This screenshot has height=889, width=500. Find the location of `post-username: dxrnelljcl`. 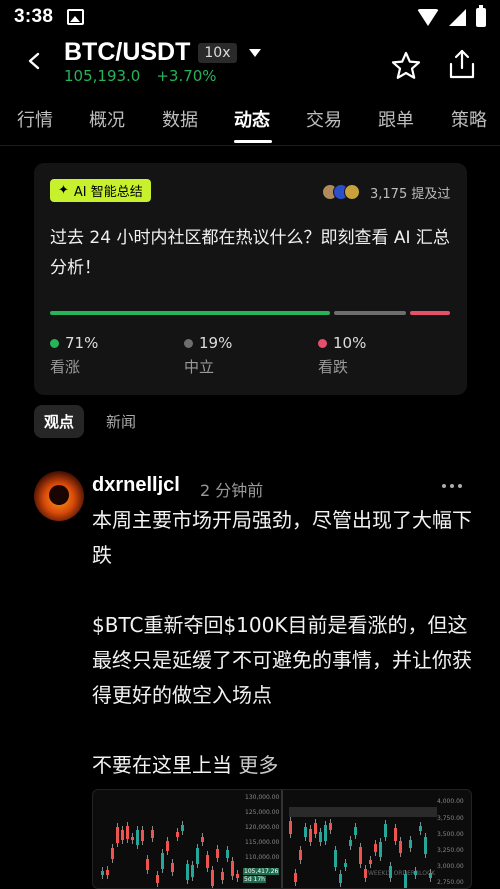

post-username: dxrnelljcl is located at coordinates (136, 485).